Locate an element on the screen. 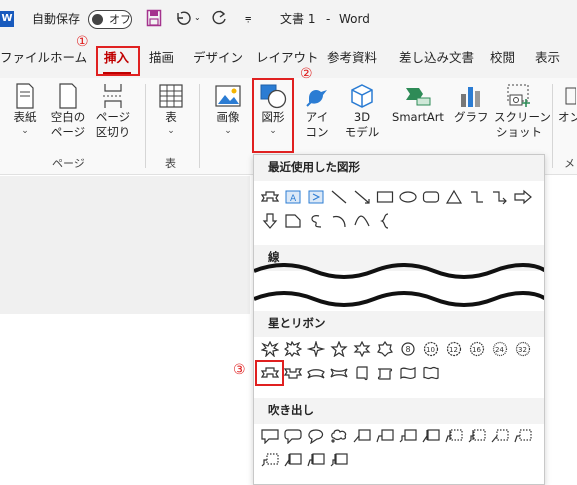 This screenshot has width=577, height=485. svg-text: A is located at coordinates (293, 199).